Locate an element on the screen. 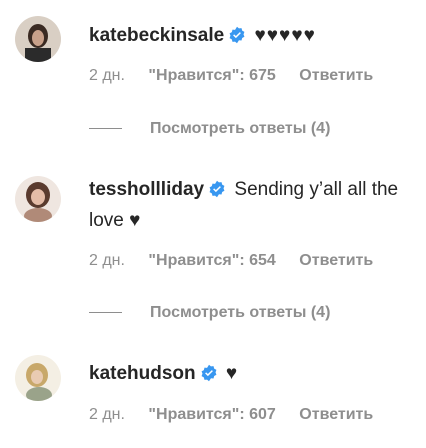 This screenshot has width=426, height=448. comment-text: ♥ is located at coordinates (231, 373).